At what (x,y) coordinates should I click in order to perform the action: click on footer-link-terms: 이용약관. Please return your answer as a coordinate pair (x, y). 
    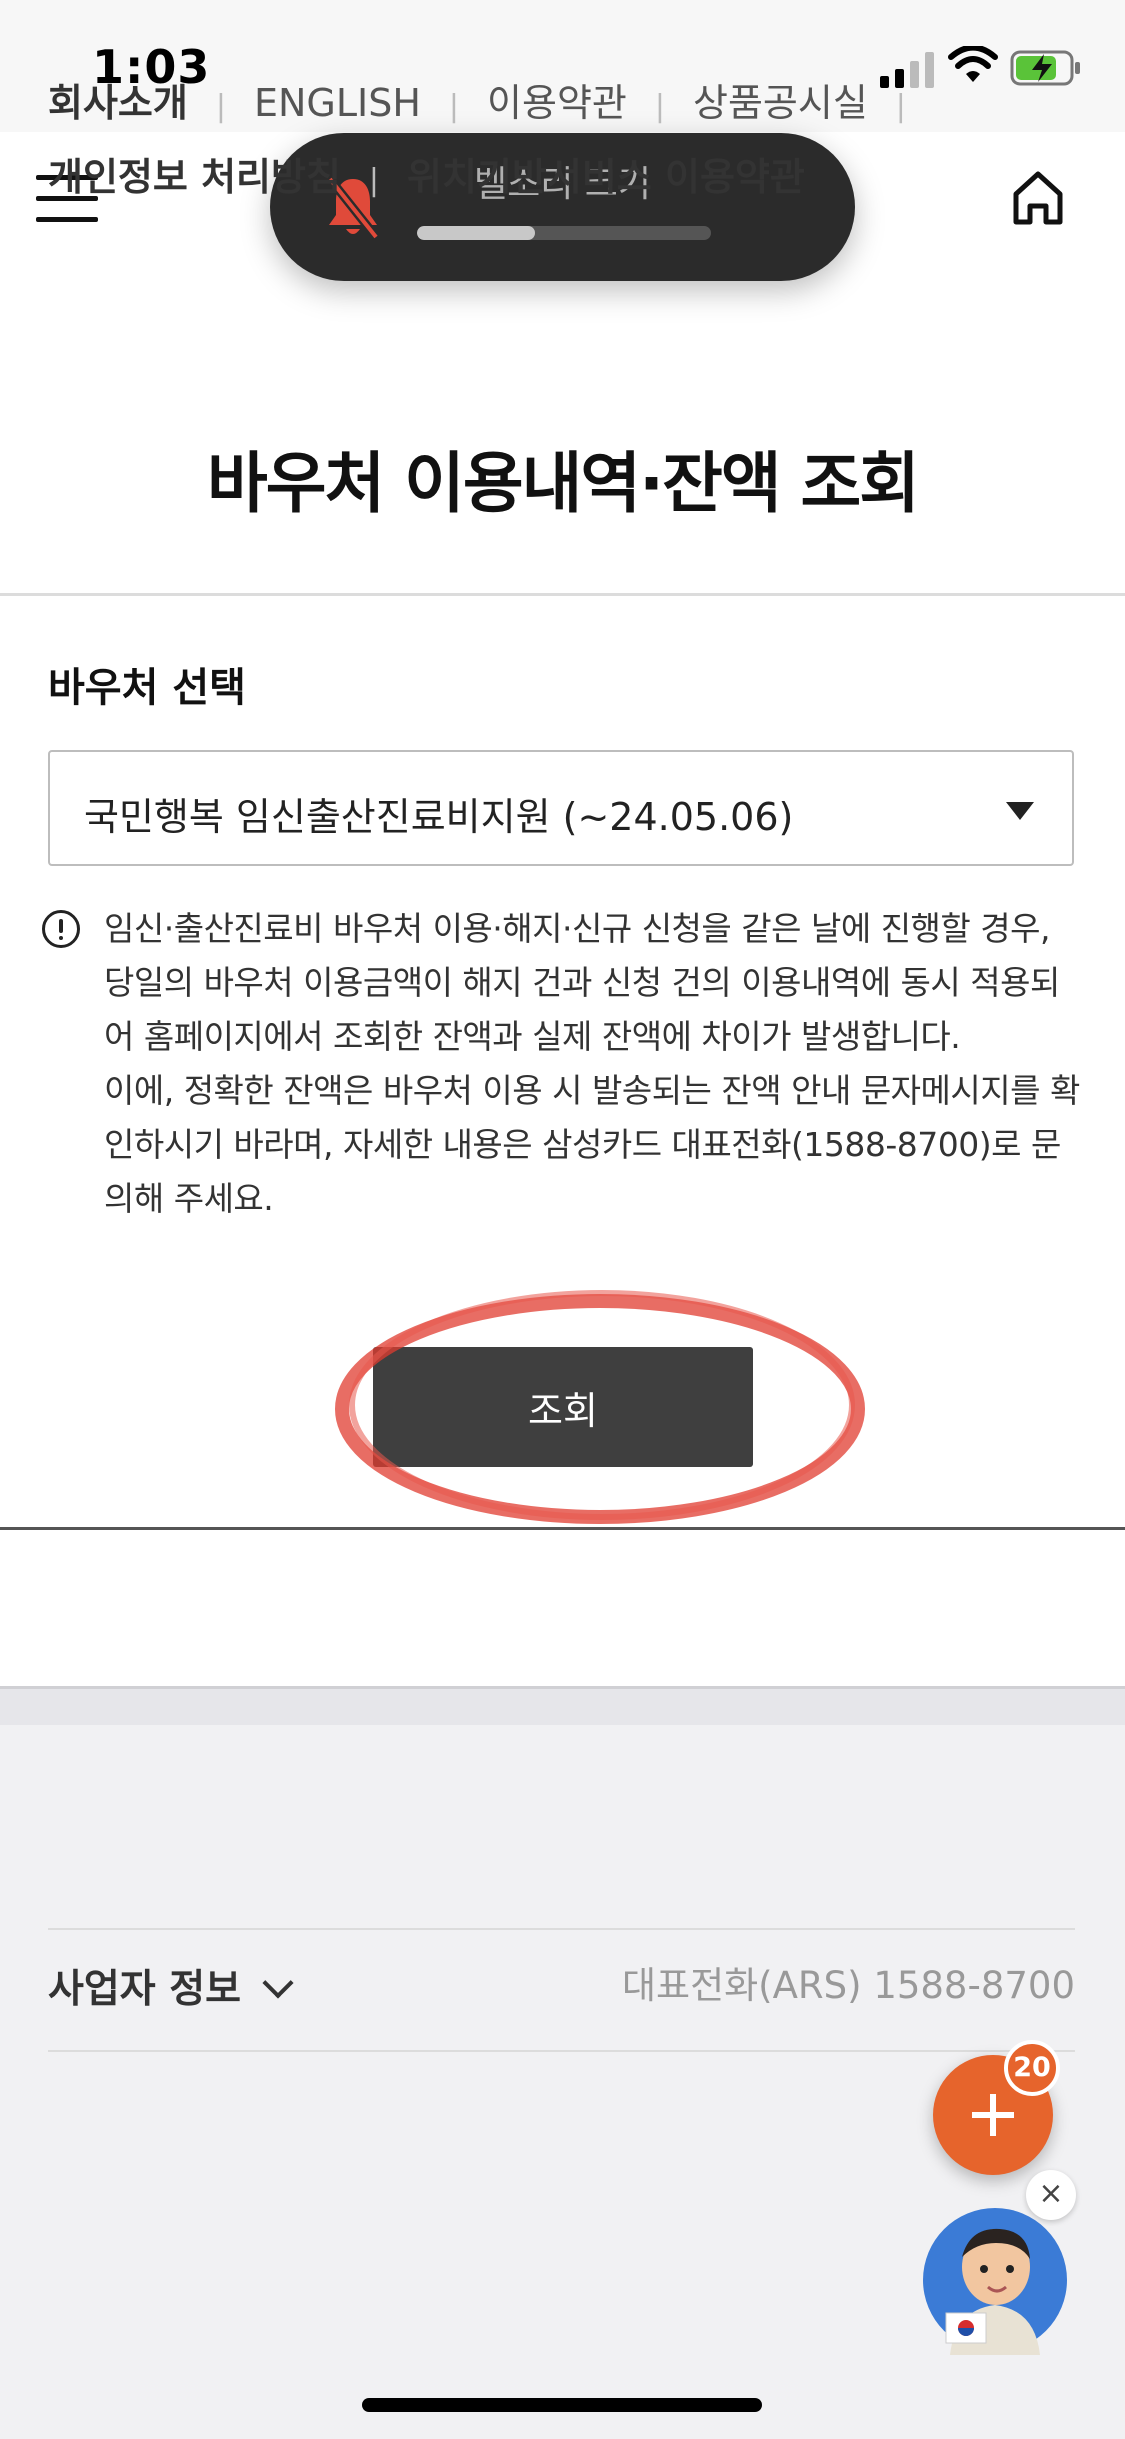
    Looking at the image, I should click on (557, 103).